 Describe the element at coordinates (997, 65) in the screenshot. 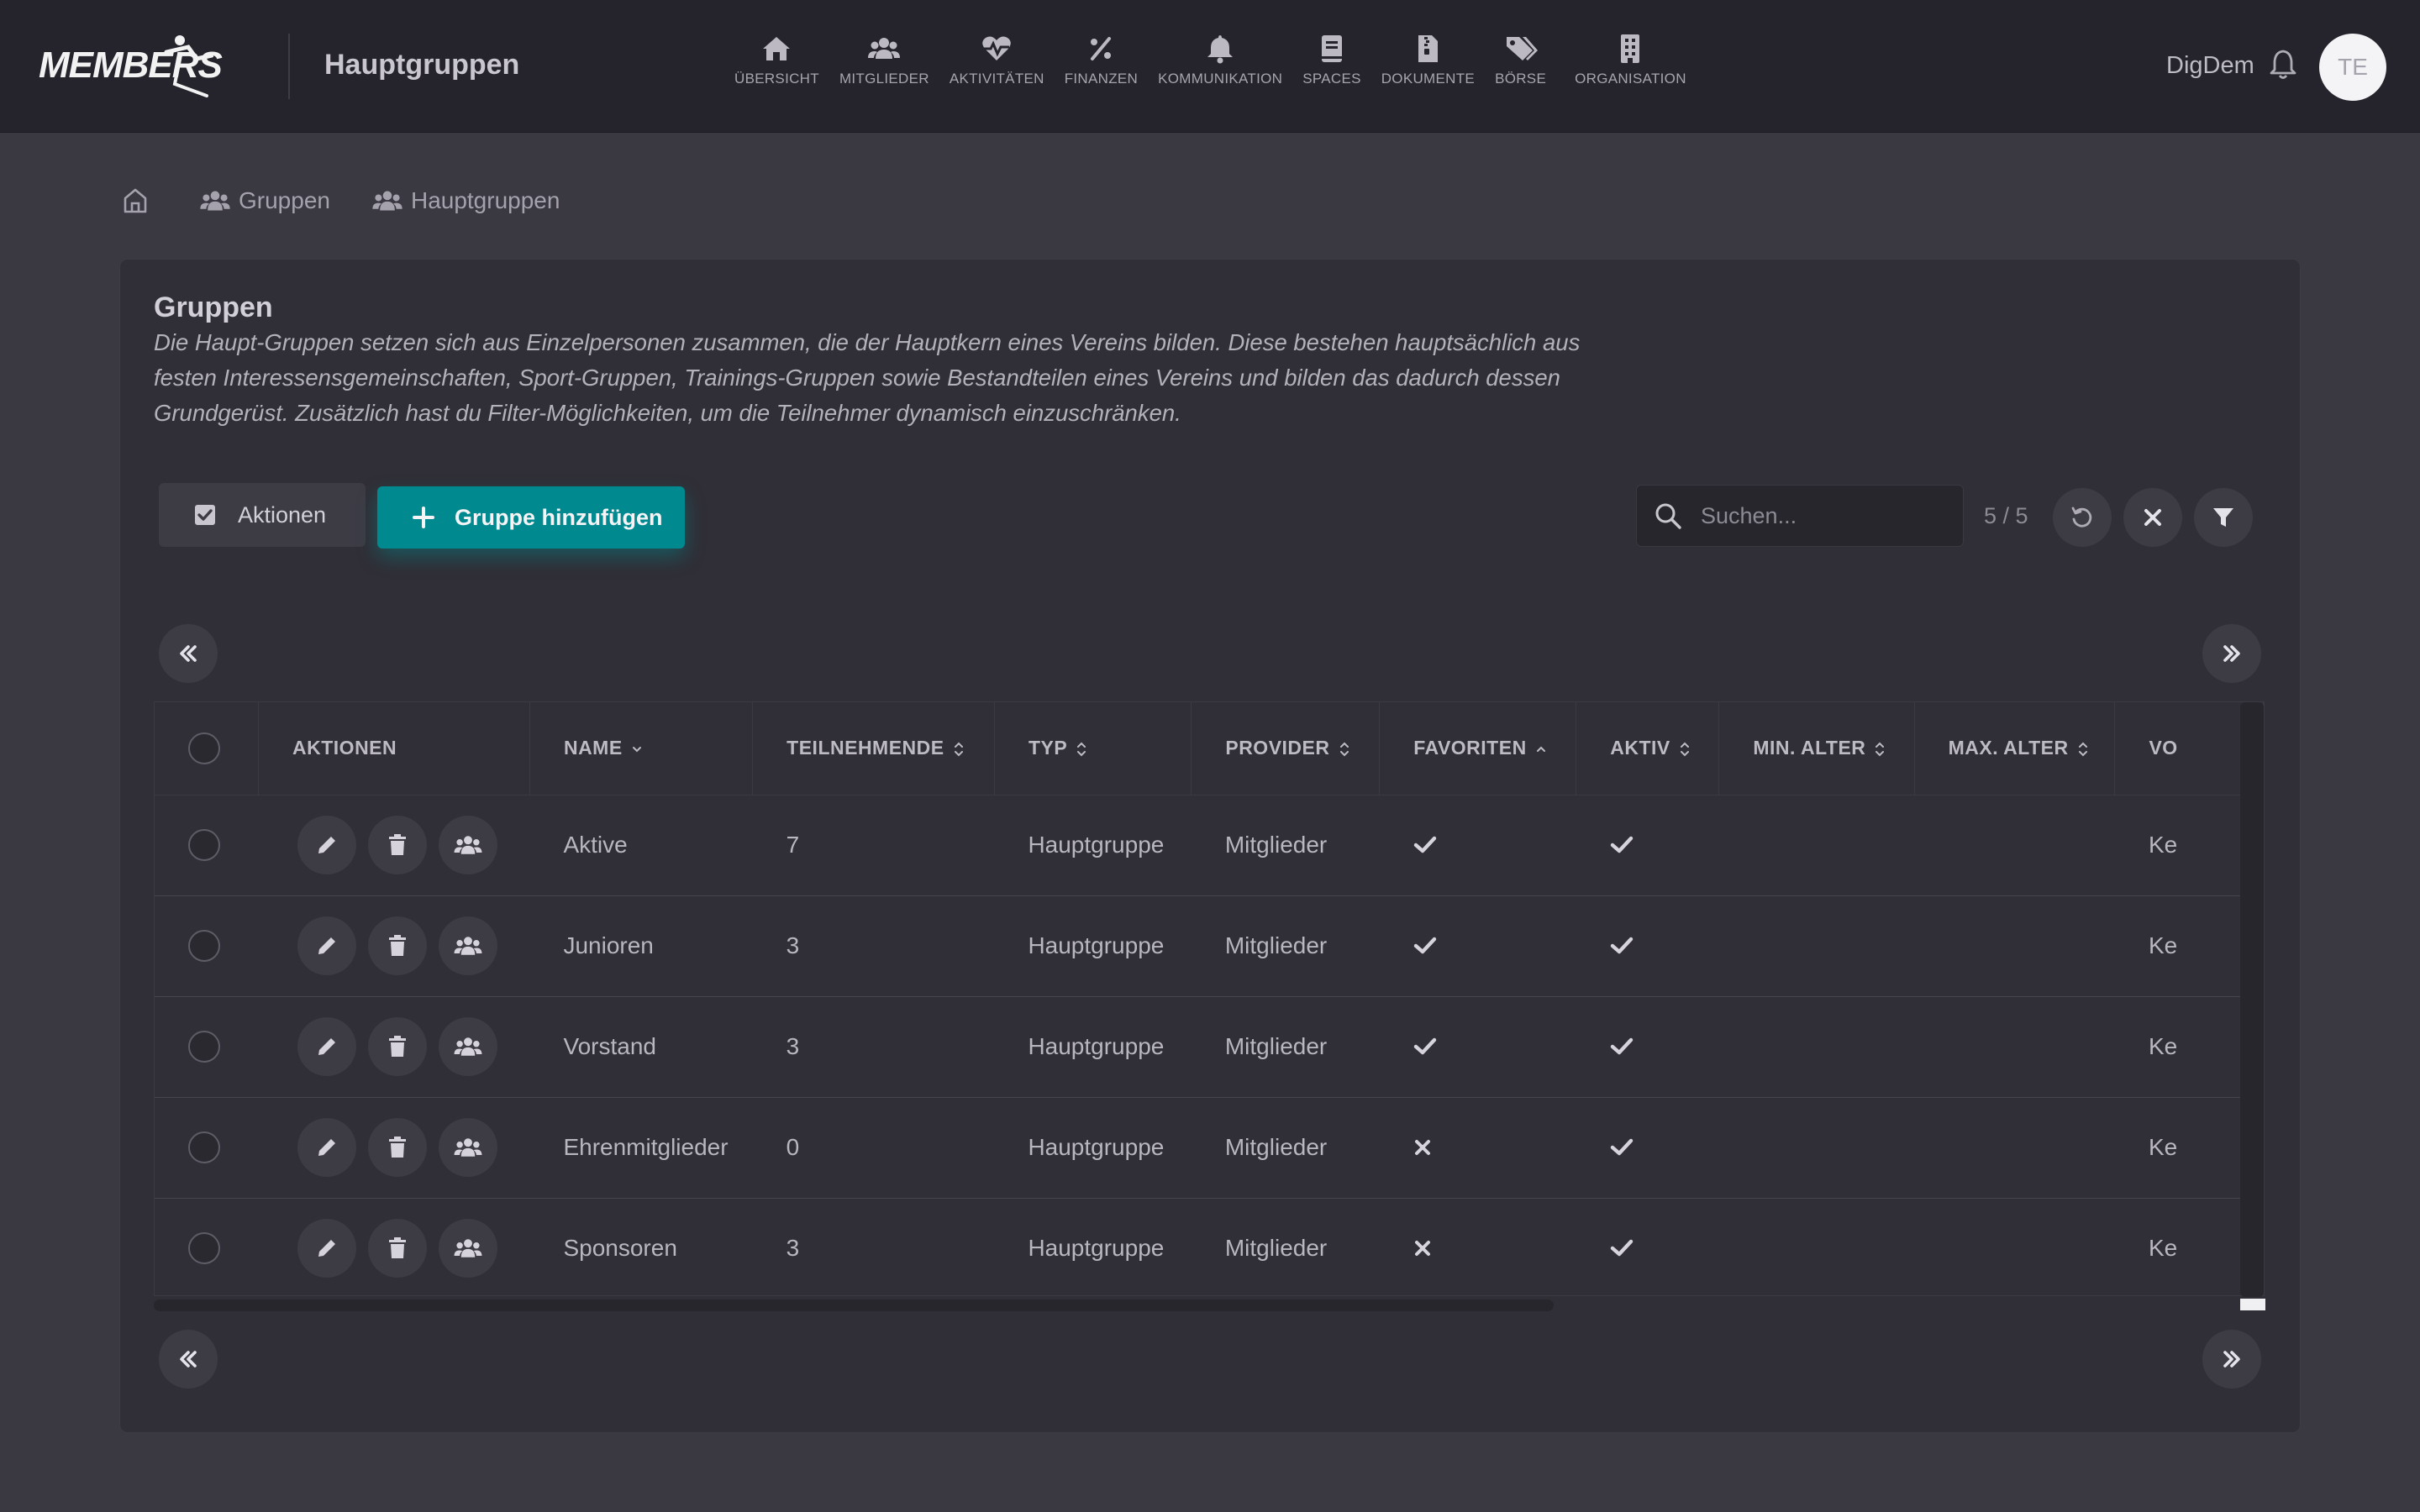

I see `nav-item-aktivitaeten: AKTIVITÄTEN` at that location.